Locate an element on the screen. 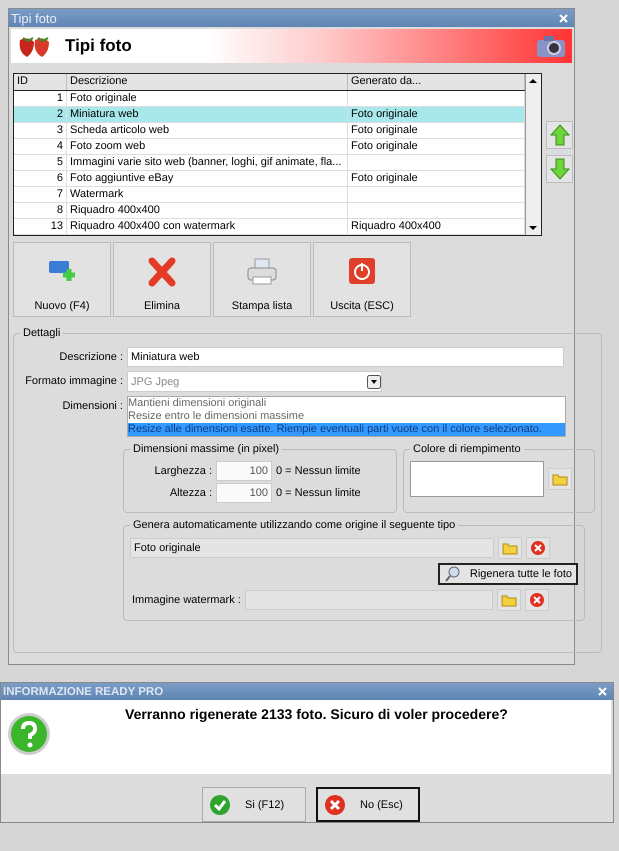 The width and height of the screenshot is (619, 851). power-icon is located at coordinates (362, 271).